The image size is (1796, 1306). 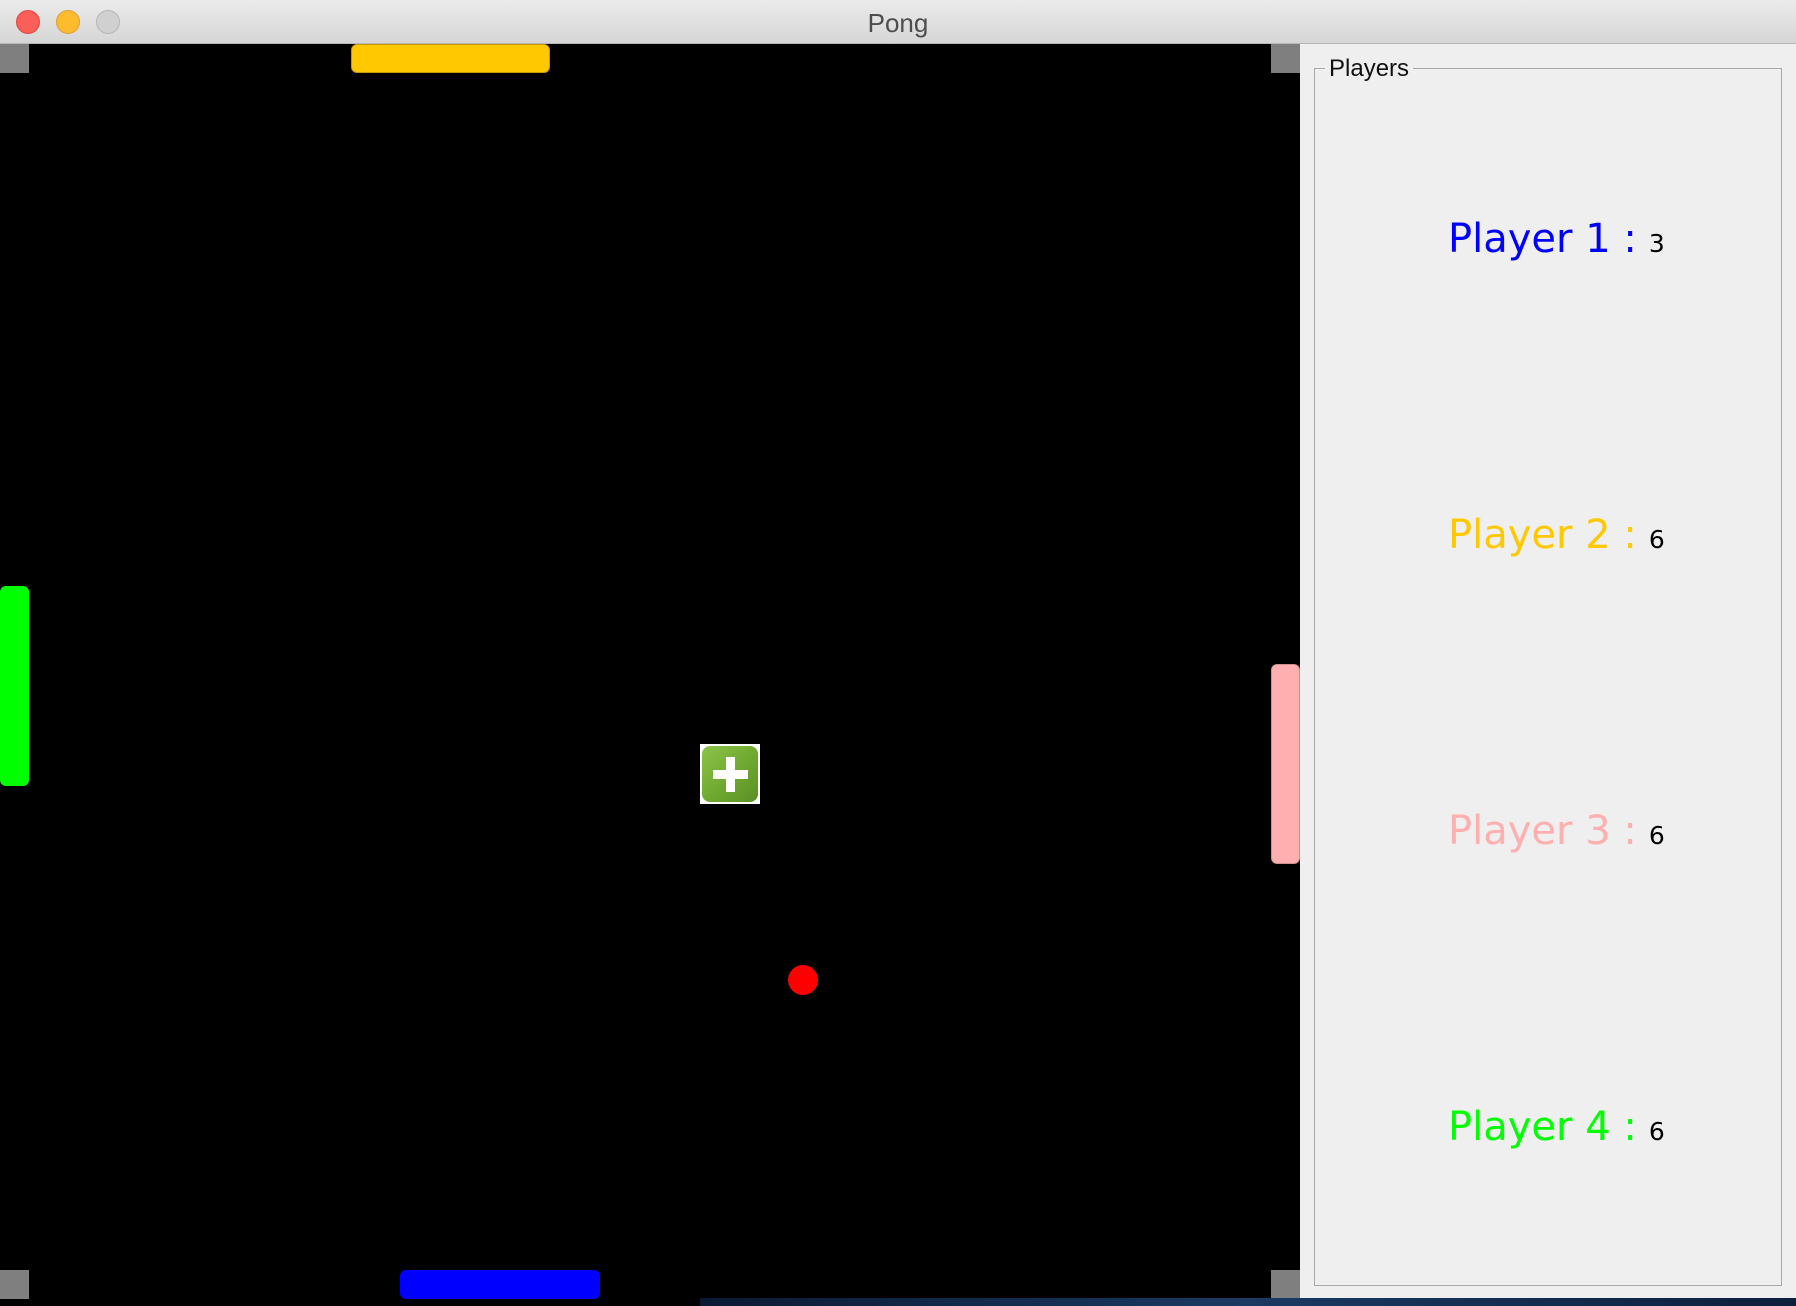 I want to click on plus-icon, so click(x=730, y=774).